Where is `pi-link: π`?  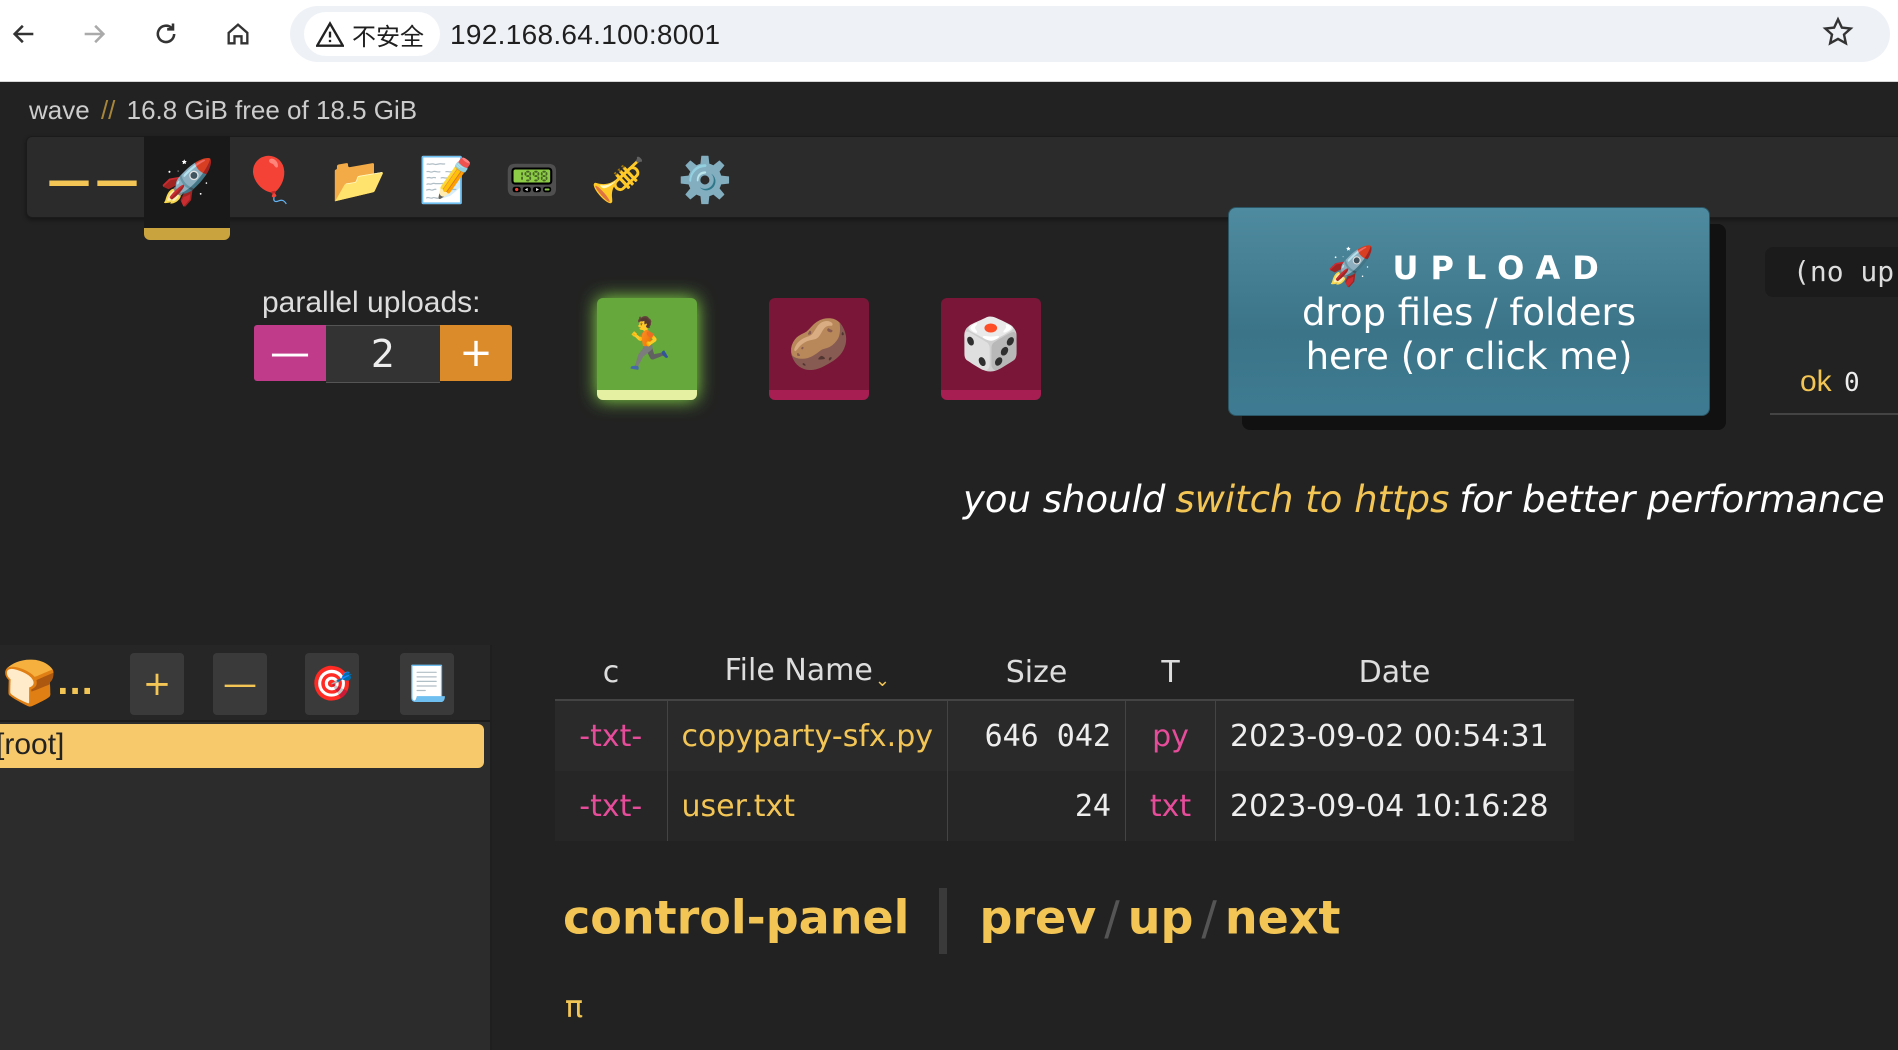
pi-link: π is located at coordinates (574, 1007).